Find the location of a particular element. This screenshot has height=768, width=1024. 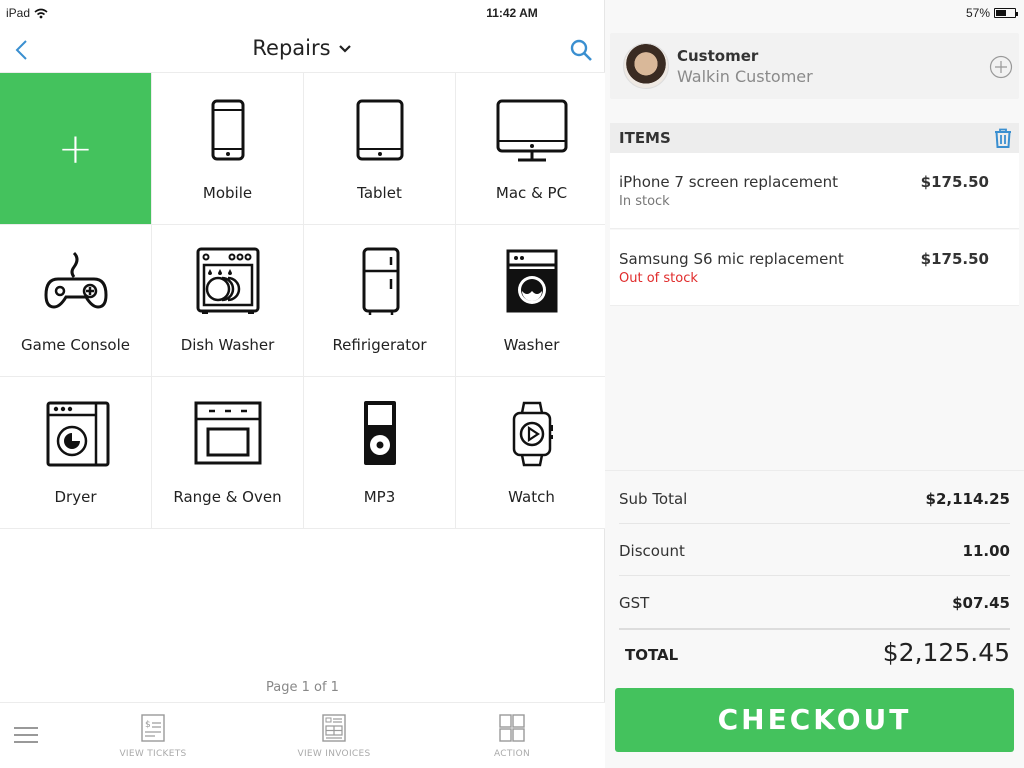

items-title: ITEMS is located at coordinates (645, 138).